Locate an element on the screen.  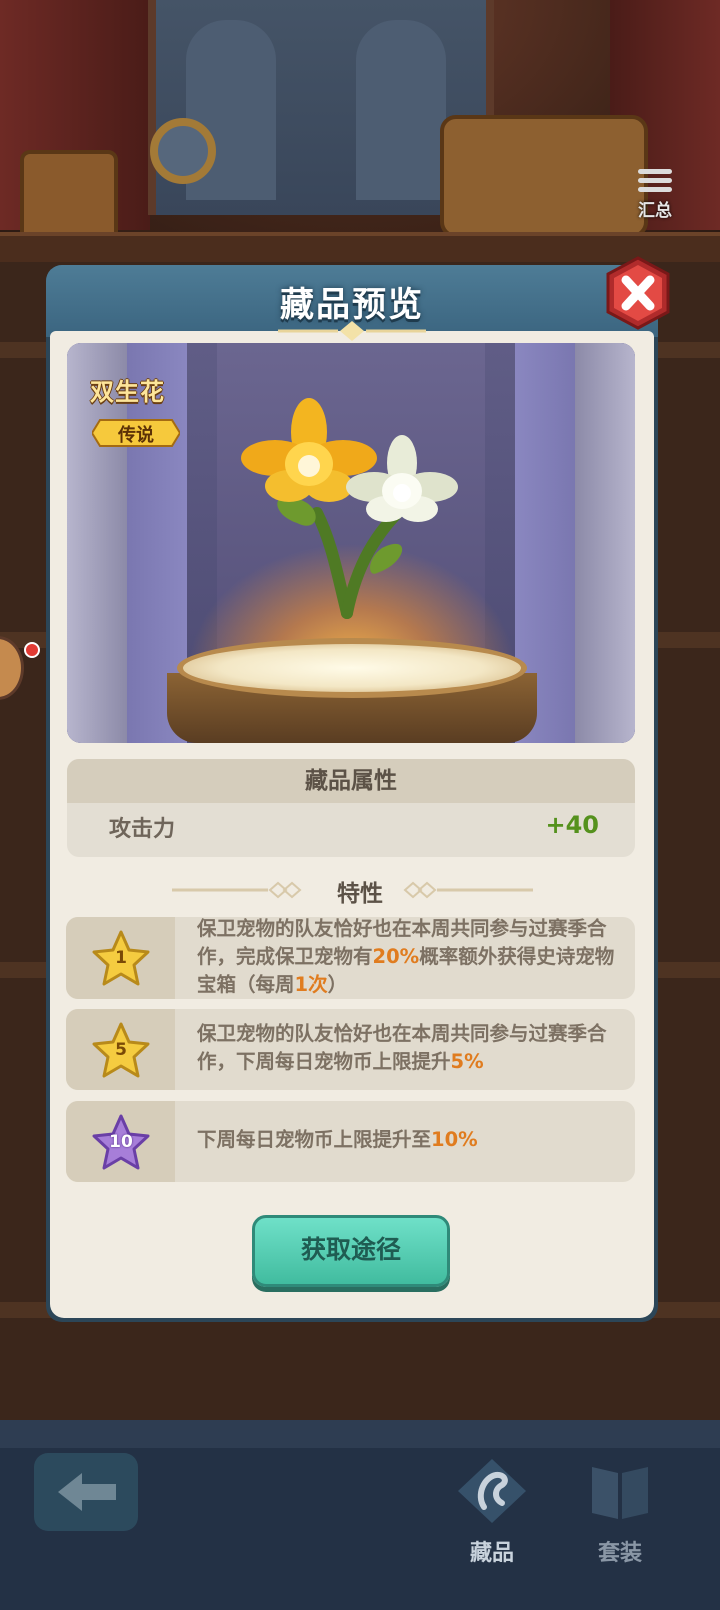
summary-label: 汇总 is located at coordinates (655, 211).